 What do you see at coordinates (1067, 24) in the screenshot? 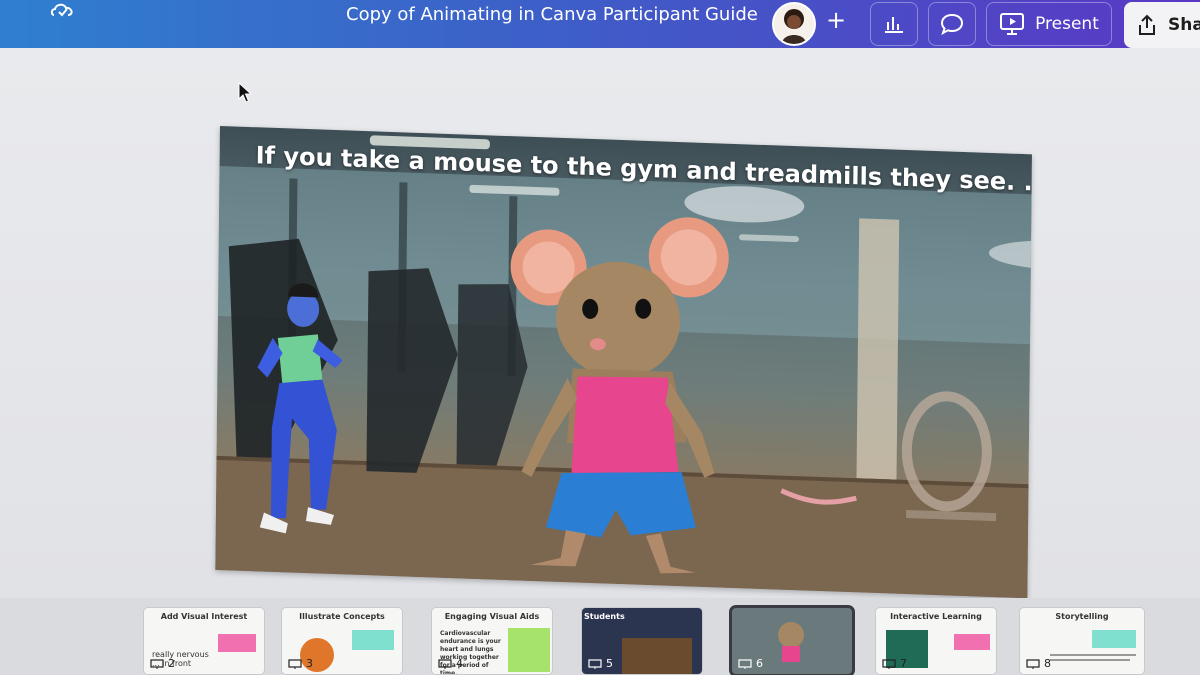
I see `present-label: Present` at bounding box center [1067, 24].